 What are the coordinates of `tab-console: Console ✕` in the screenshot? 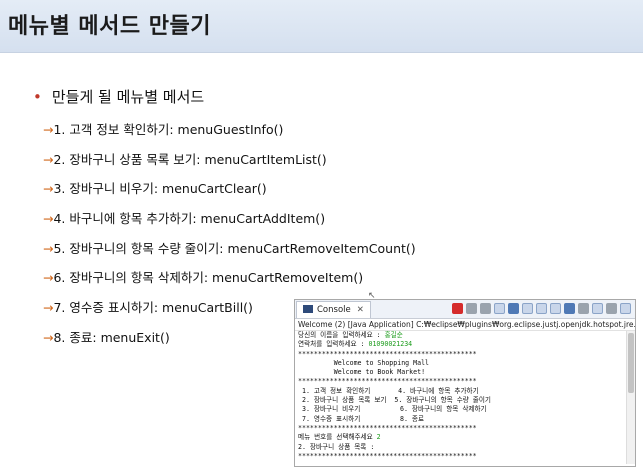 It's located at (333, 309).